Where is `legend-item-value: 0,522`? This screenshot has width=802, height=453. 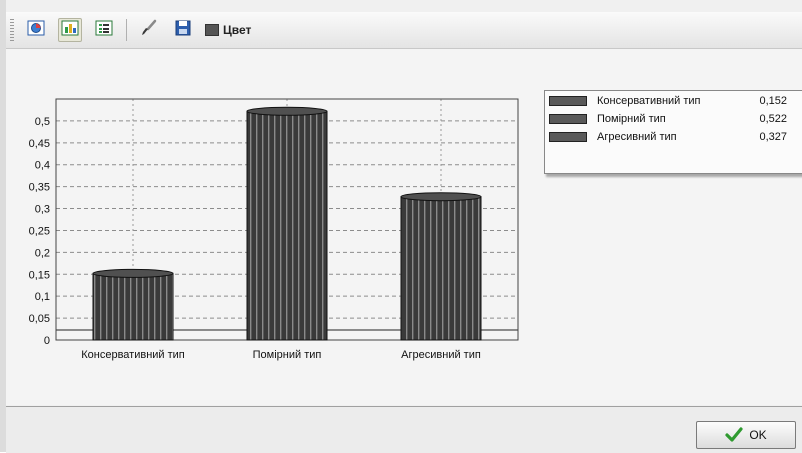
legend-item-value: 0,522 is located at coordinates (773, 119).